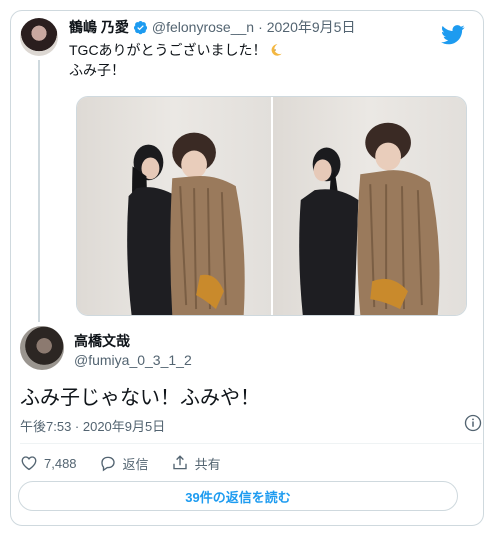 The height and width of the screenshot is (542, 500). Describe the element at coordinates (311, 27) in the screenshot. I see `parent-tweet-date: 2020年9月5日` at that location.